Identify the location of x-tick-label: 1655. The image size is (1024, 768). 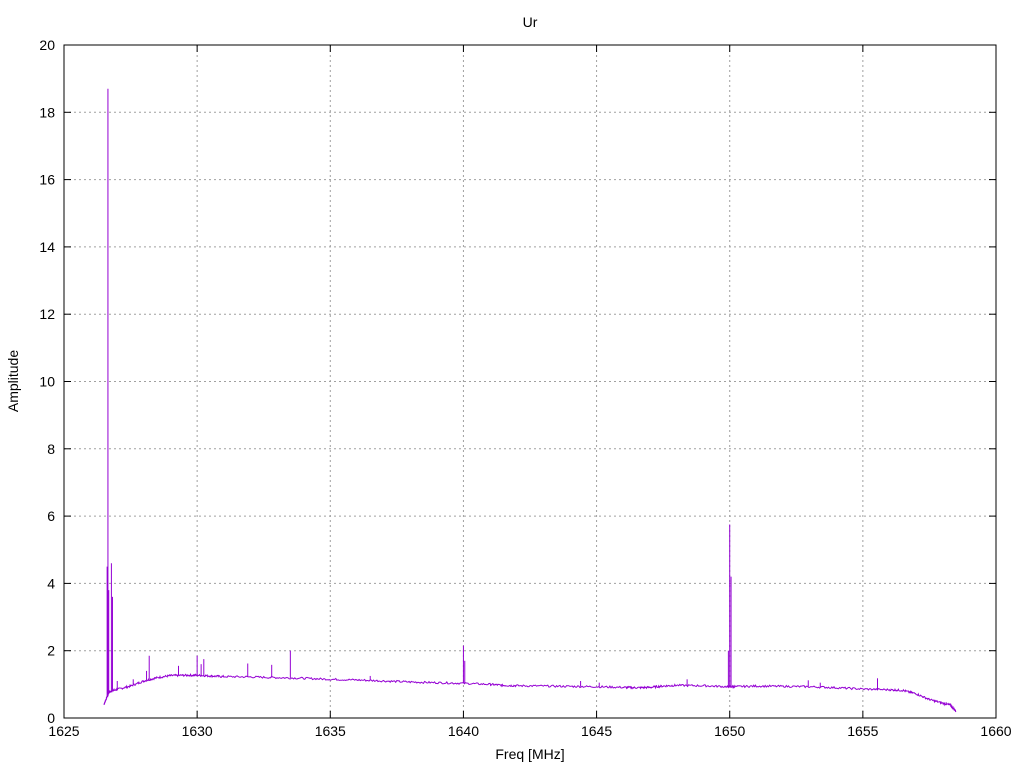
(862, 731).